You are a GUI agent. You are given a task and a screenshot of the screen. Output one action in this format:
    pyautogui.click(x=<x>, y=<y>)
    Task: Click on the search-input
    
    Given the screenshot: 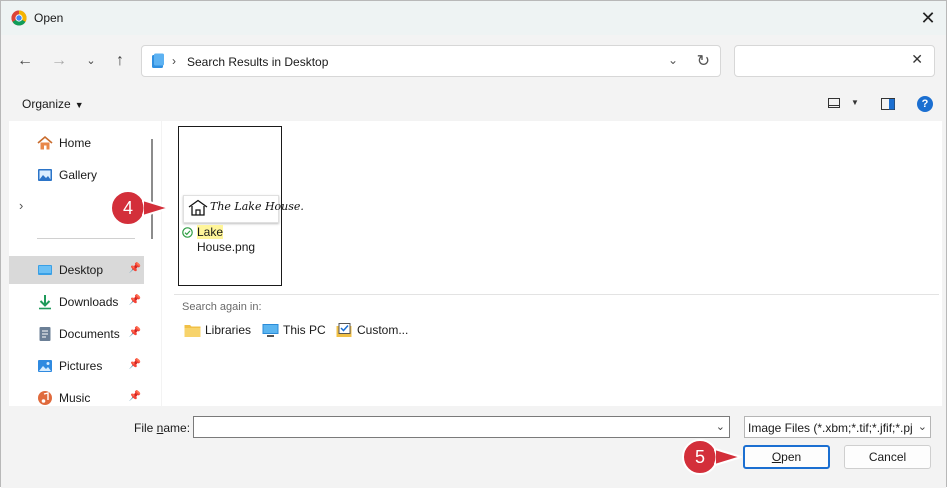 What is the action you would take?
    pyautogui.click(x=834, y=61)
    